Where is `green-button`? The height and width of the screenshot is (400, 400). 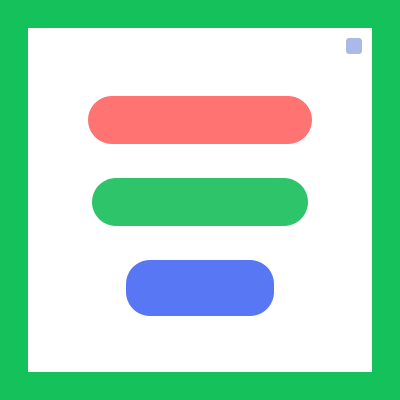 green-button is located at coordinates (200, 202).